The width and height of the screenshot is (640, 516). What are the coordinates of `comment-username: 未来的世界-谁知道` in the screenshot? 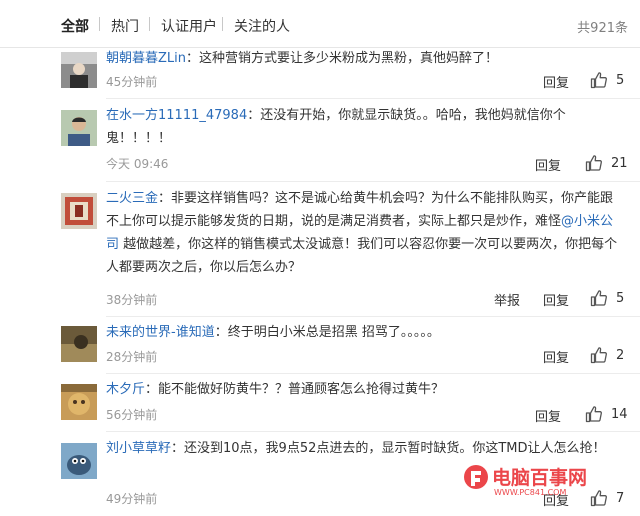 It's located at (160, 332).